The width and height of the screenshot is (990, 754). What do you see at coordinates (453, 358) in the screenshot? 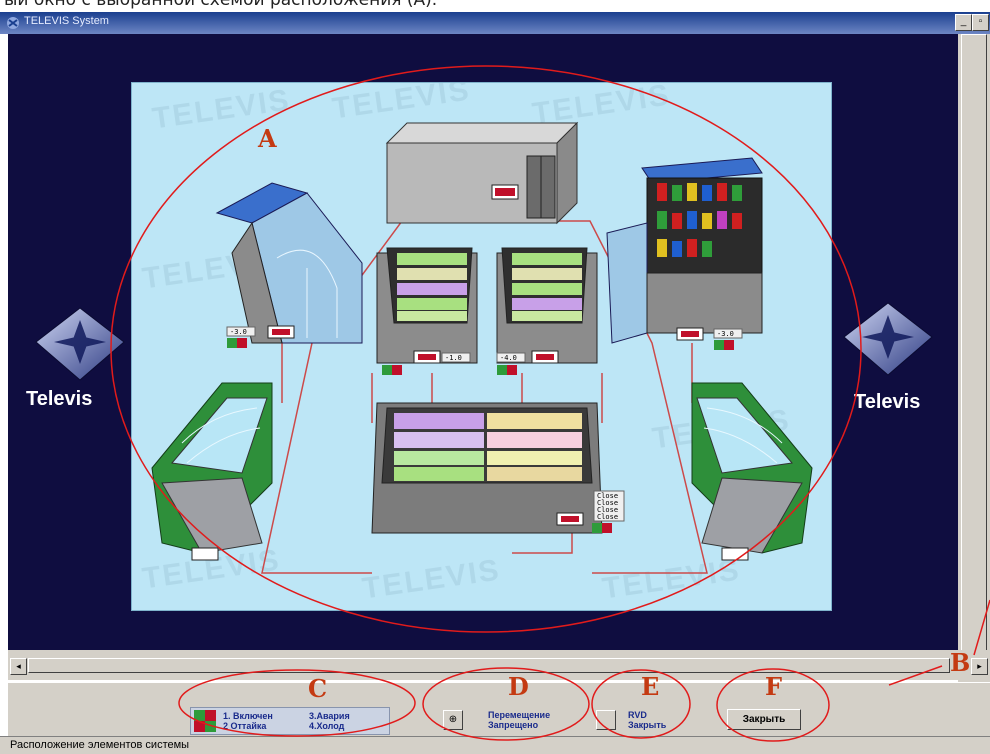
I see `readout-center-left: -1.0` at bounding box center [453, 358].